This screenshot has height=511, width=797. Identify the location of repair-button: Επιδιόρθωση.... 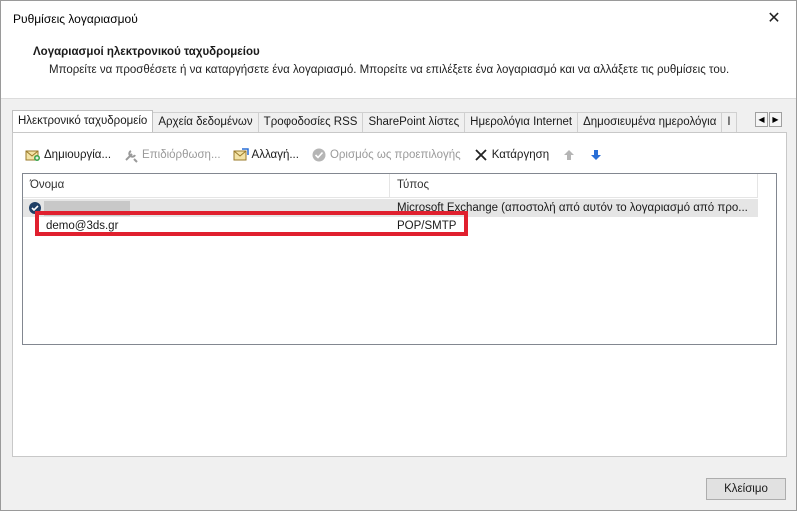
(172, 155).